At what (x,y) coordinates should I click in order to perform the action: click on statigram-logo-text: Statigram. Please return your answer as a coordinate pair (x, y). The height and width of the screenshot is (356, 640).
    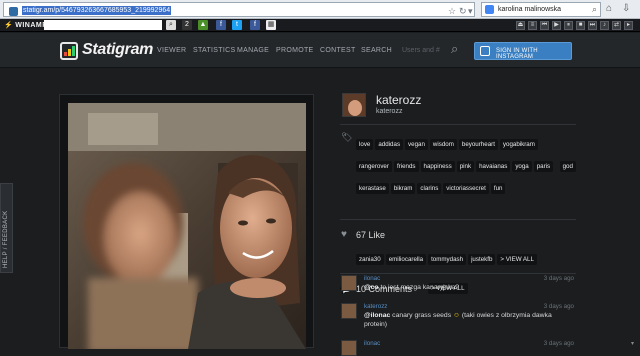
    Looking at the image, I should click on (117, 50).